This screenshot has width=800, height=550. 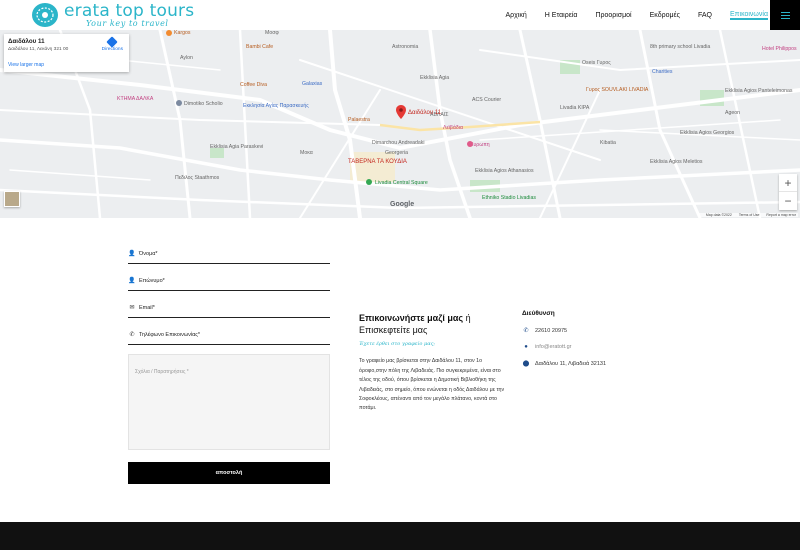 What do you see at coordinates (608, 143) in the screenshot?
I see `map-place-label: Kibatia` at bounding box center [608, 143].